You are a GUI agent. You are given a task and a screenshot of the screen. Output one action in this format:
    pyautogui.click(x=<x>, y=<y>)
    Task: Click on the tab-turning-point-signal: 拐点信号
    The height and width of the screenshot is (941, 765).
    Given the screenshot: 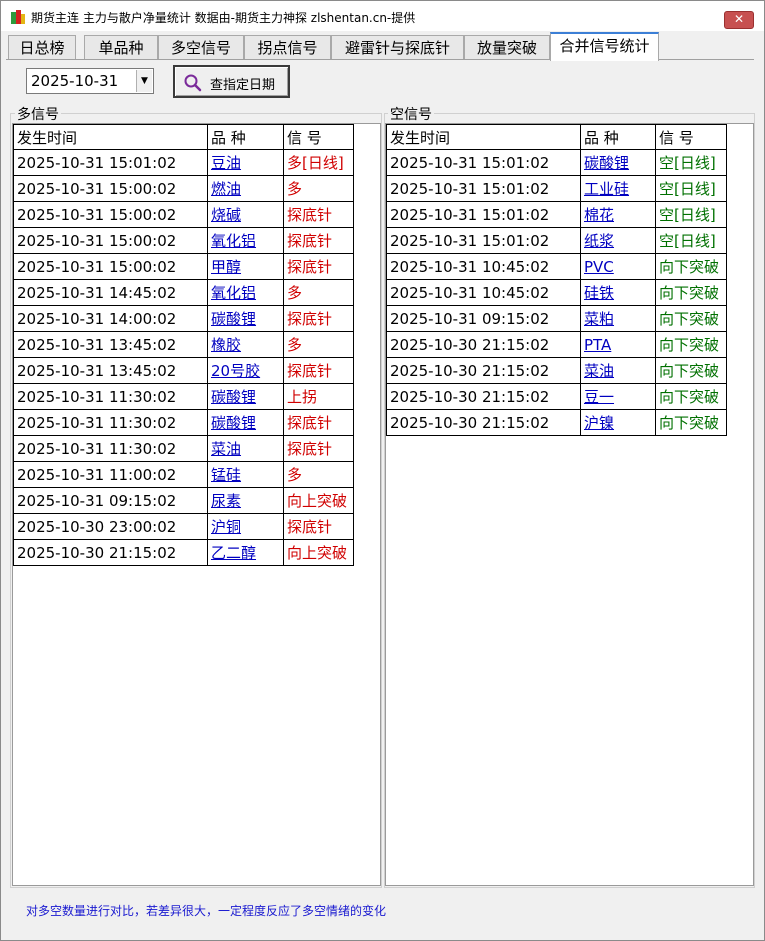 What is the action you would take?
    pyautogui.click(x=287, y=47)
    